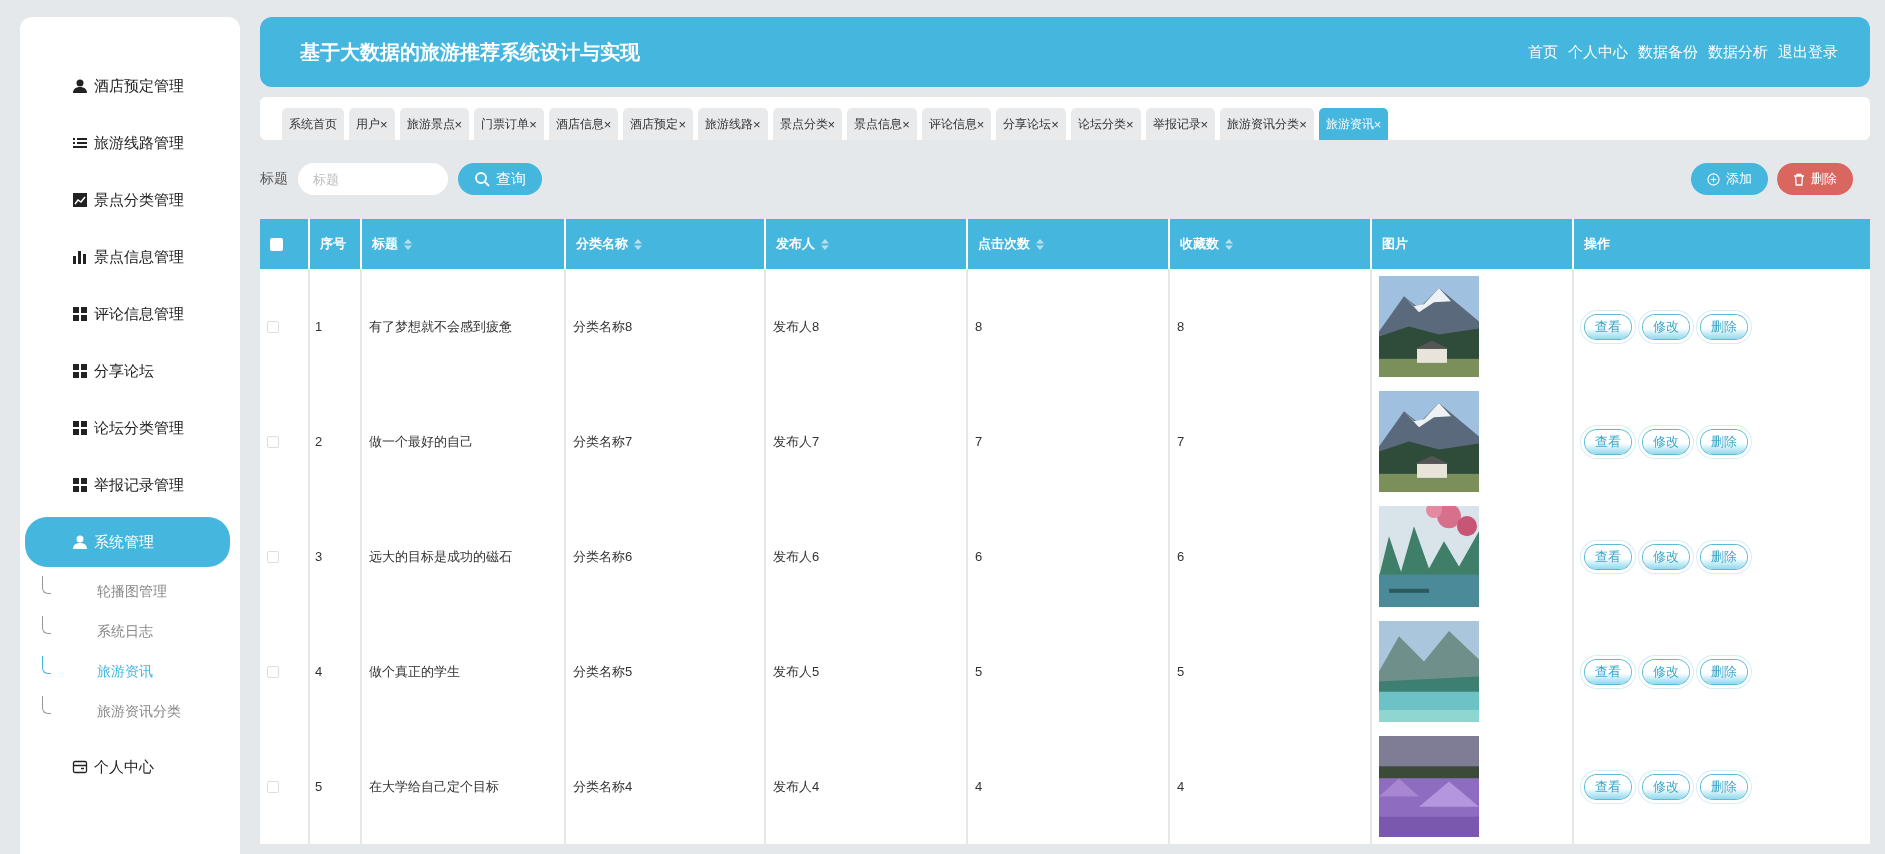 The image size is (1885, 854). I want to click on sidebar-subitem: 轮播图管理, so click(132, 592).